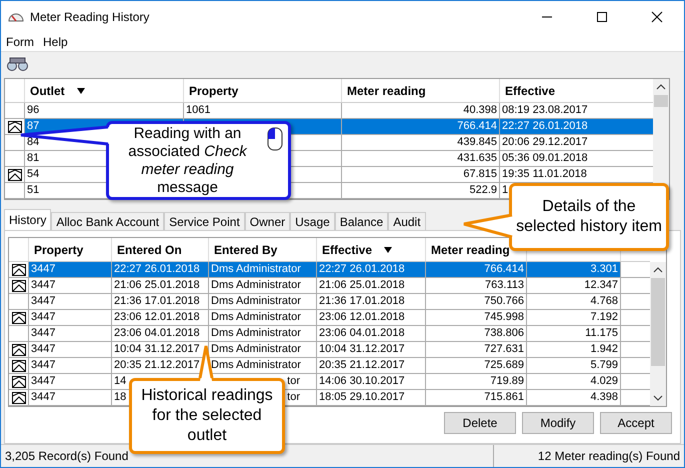  What do you see at coordinates (362, 397) in the screenshot?
I see `table-cell: 18:05 29.10.2017` at bounding box center [362, 397].